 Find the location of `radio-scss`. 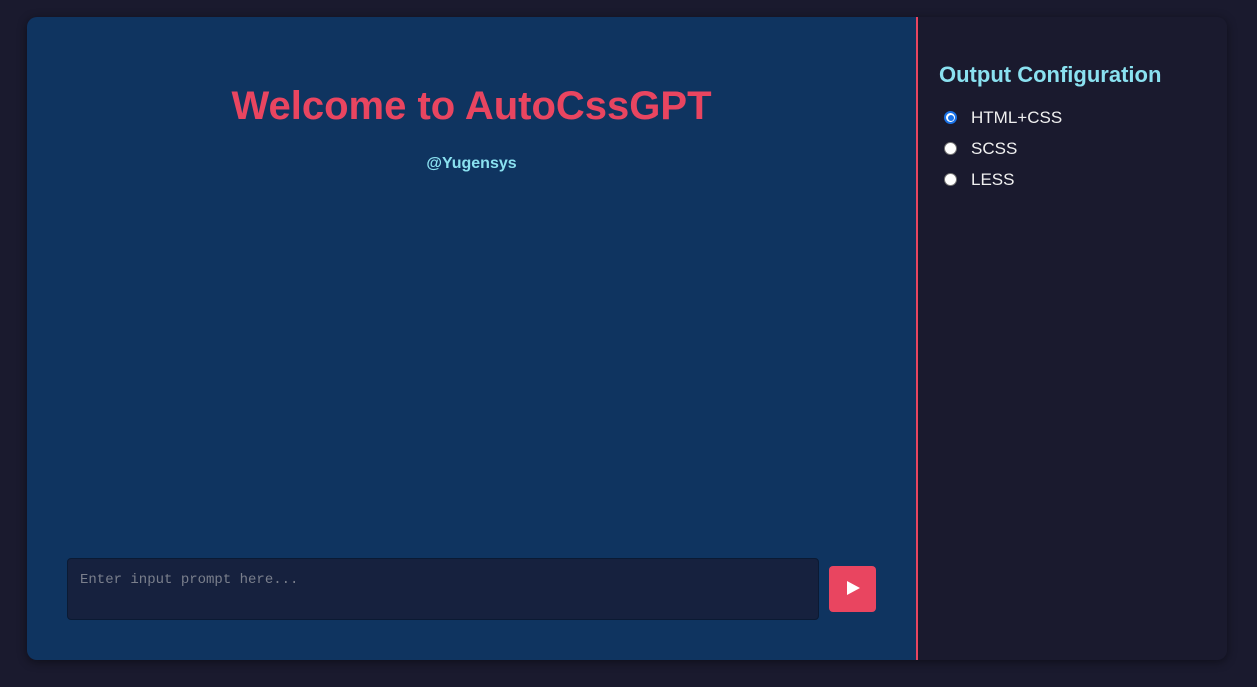

radio-scss is located at coordinates (950, 148).